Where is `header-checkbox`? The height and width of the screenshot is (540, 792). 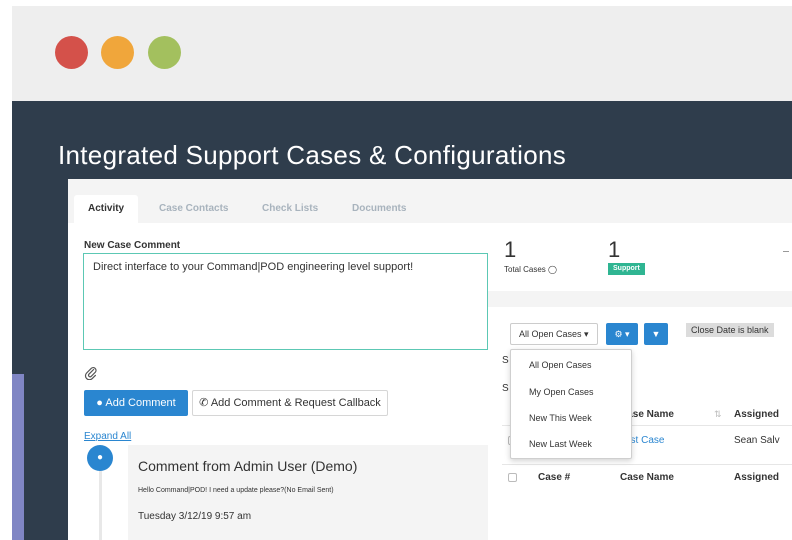 header-checkbox is located at coordinates (512, 477).